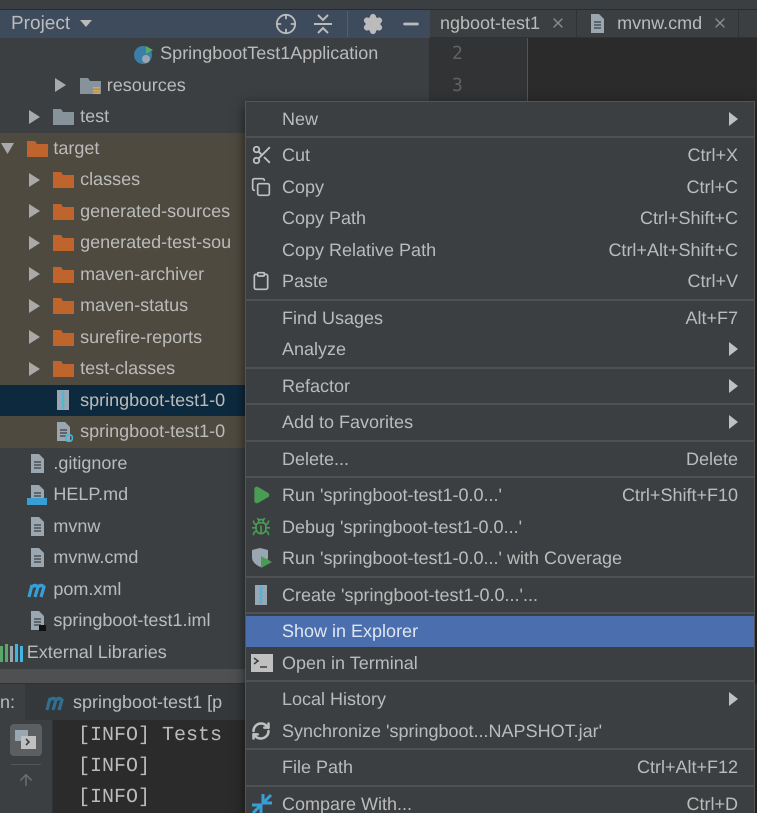  What do you see at coordinates (142, 274) in the screenshot?
I see `tree-item-label: maven-archiver` at bounding box center [142, 274].